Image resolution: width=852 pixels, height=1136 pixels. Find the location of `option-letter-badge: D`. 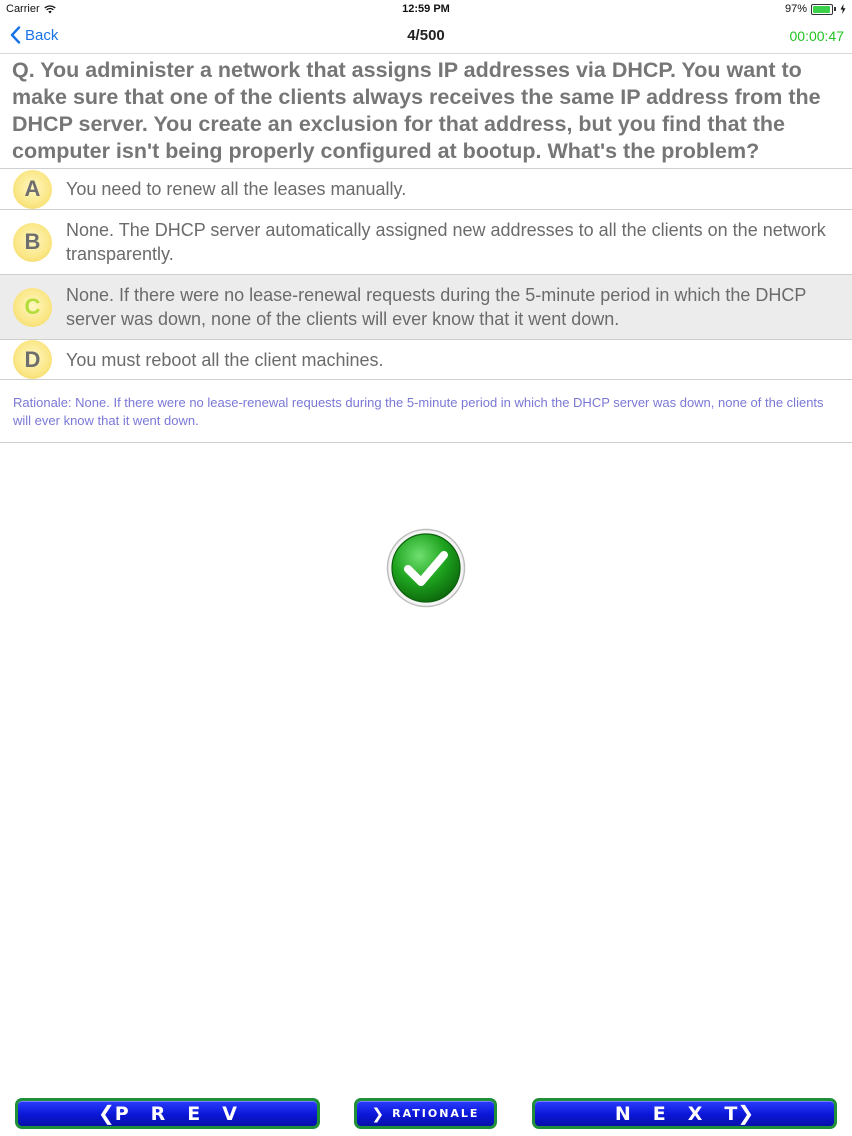

option-letter-badge: D is located at coordinates (32, 359).